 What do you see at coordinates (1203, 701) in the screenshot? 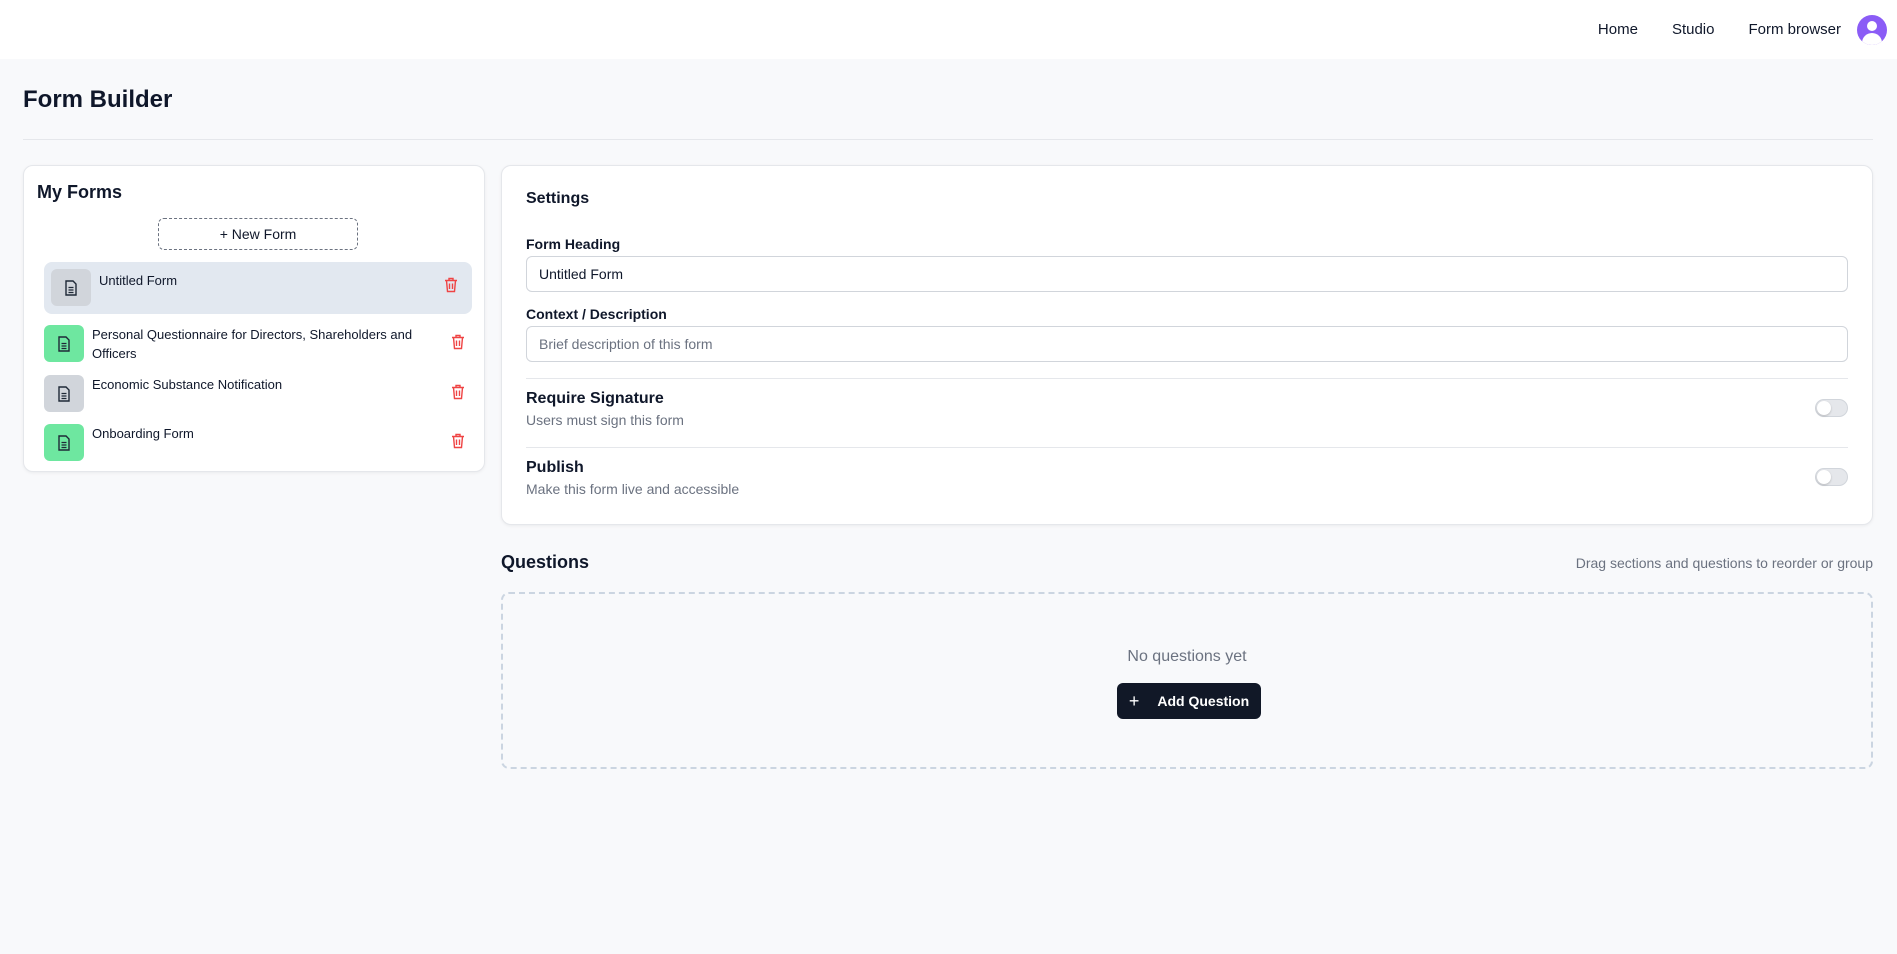
I see `add-question-label: Add Question` at bounding box center [1203, 701].